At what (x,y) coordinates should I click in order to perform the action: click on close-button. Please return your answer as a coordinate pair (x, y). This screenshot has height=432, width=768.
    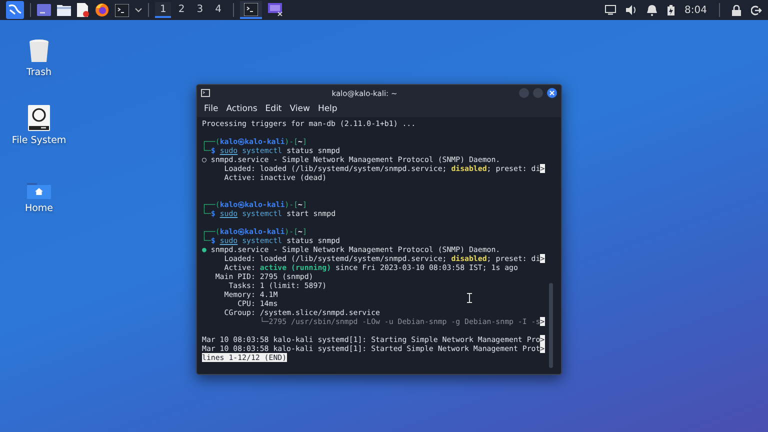
    Looking at the image, I should click on (552, 93).